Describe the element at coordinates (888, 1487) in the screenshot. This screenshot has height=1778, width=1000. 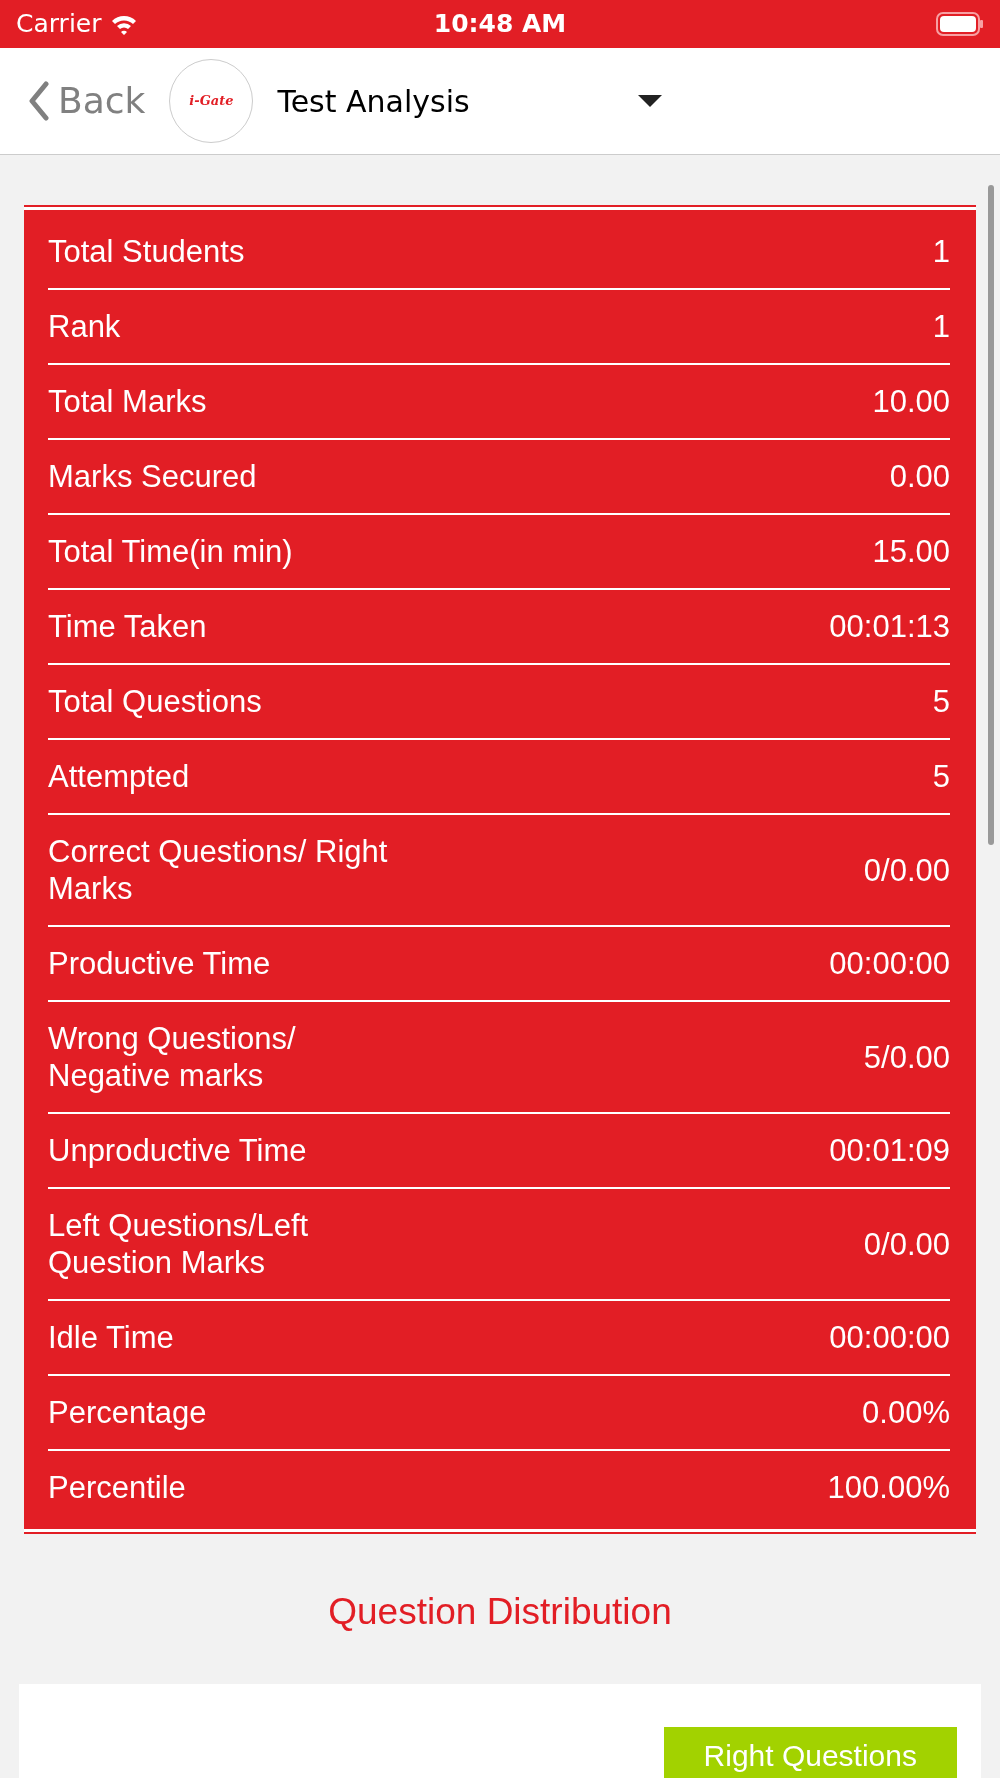
I see `stat-value: 100.00%` at that location.